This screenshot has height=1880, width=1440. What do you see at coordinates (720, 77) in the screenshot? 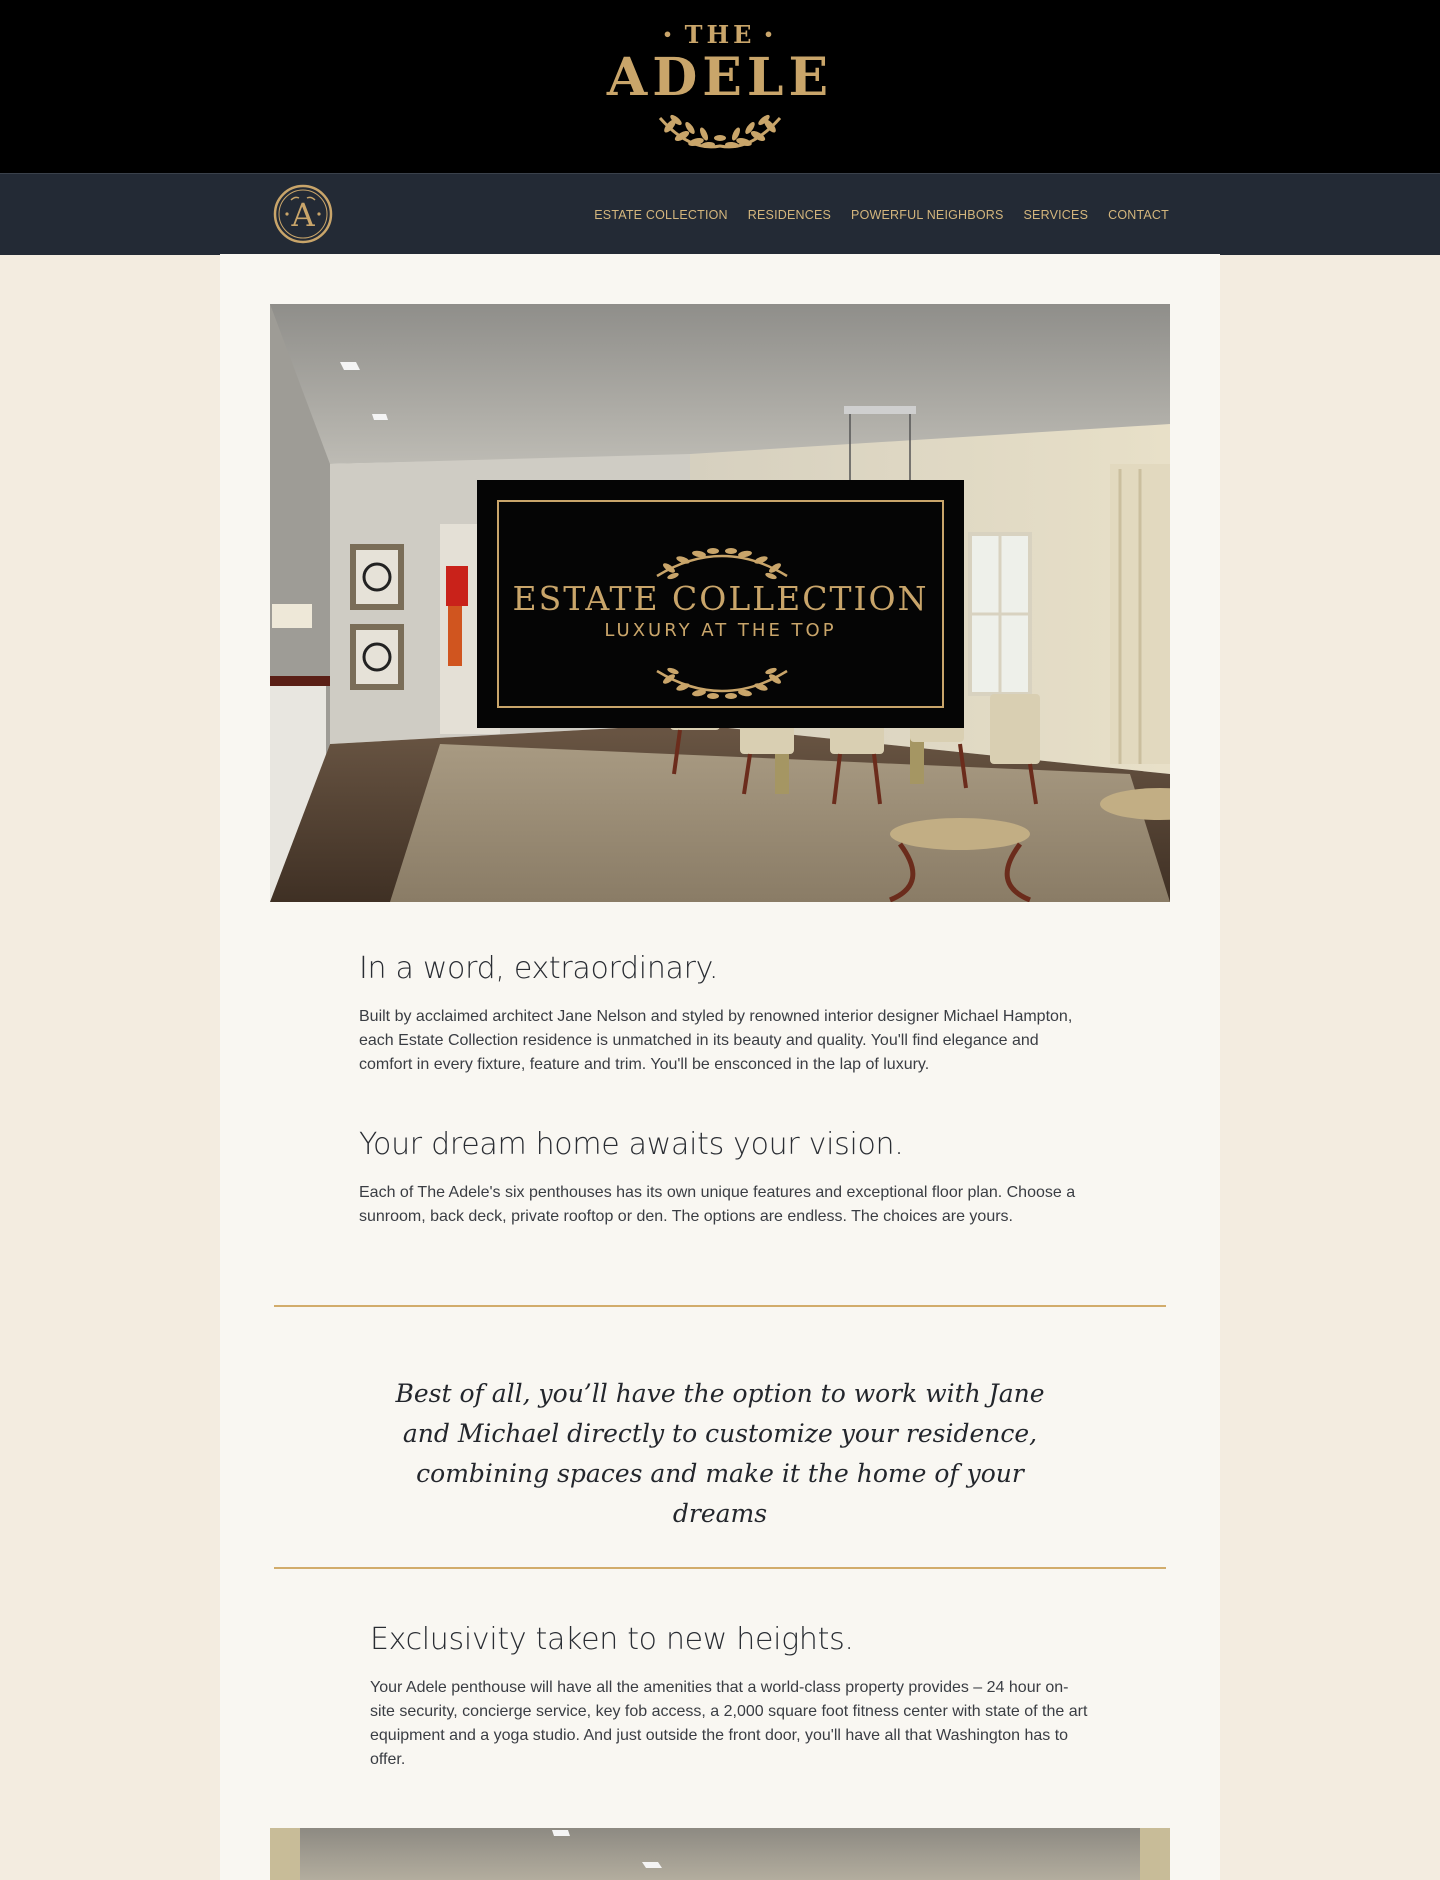
I see `logo-name: ADELE` at bounding box center [720, 77].